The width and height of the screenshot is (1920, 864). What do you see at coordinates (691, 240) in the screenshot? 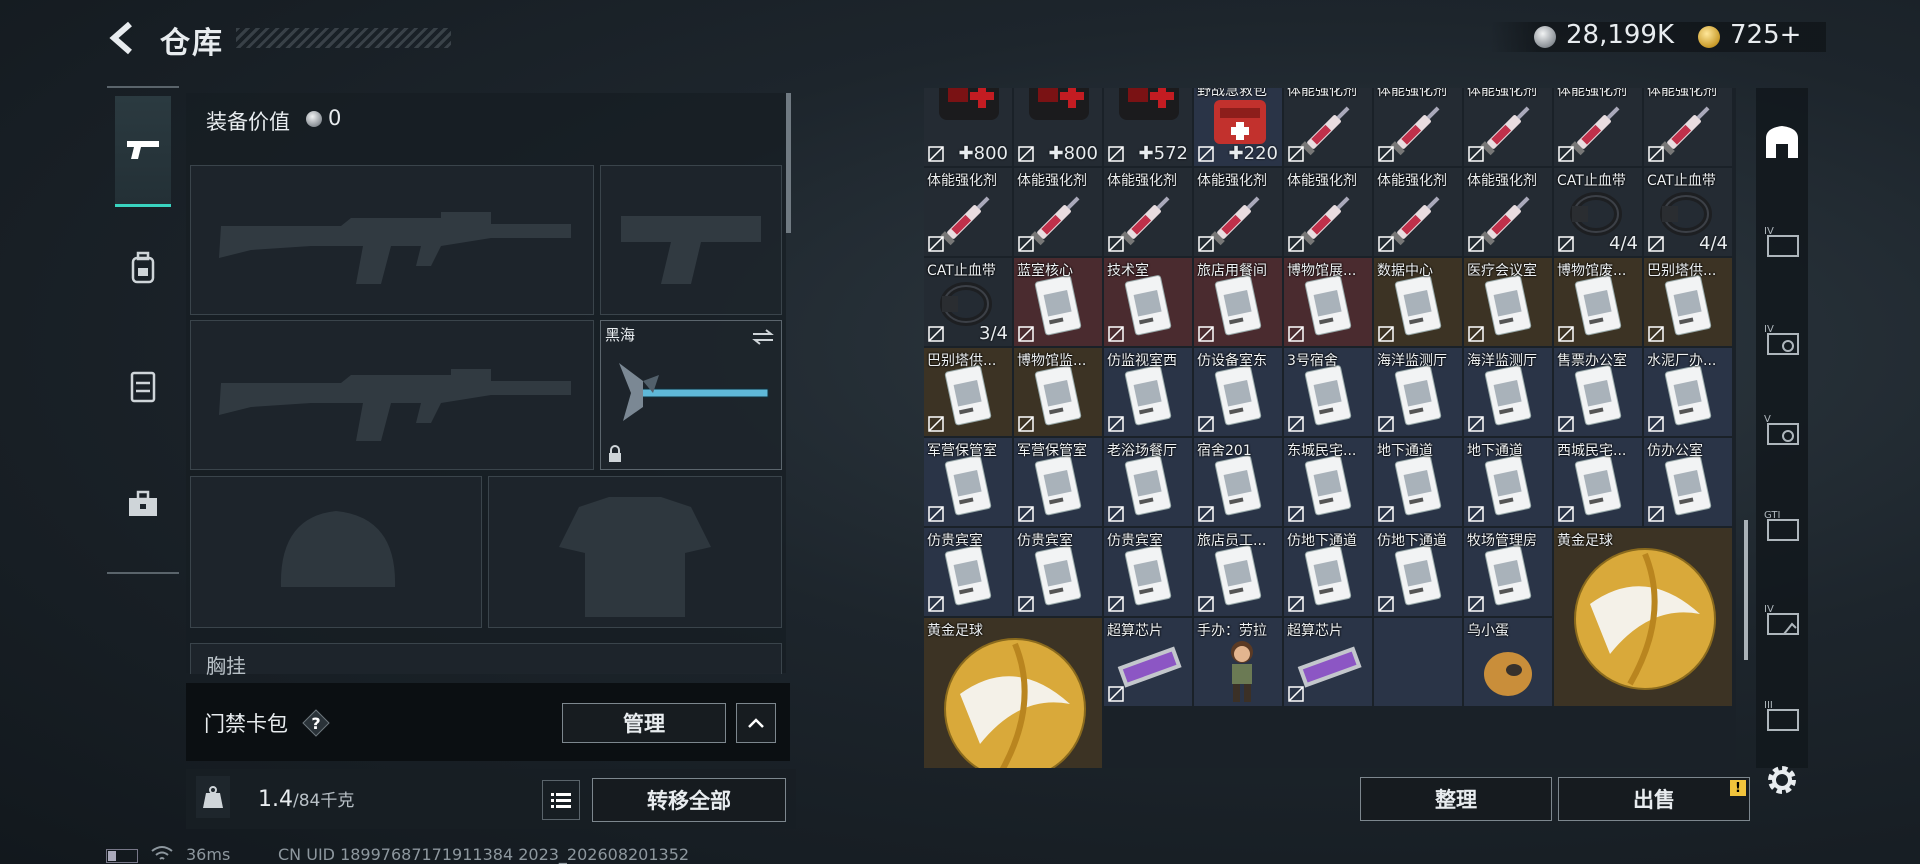
I see `pistol-slot` at bounding box center [691, 240].